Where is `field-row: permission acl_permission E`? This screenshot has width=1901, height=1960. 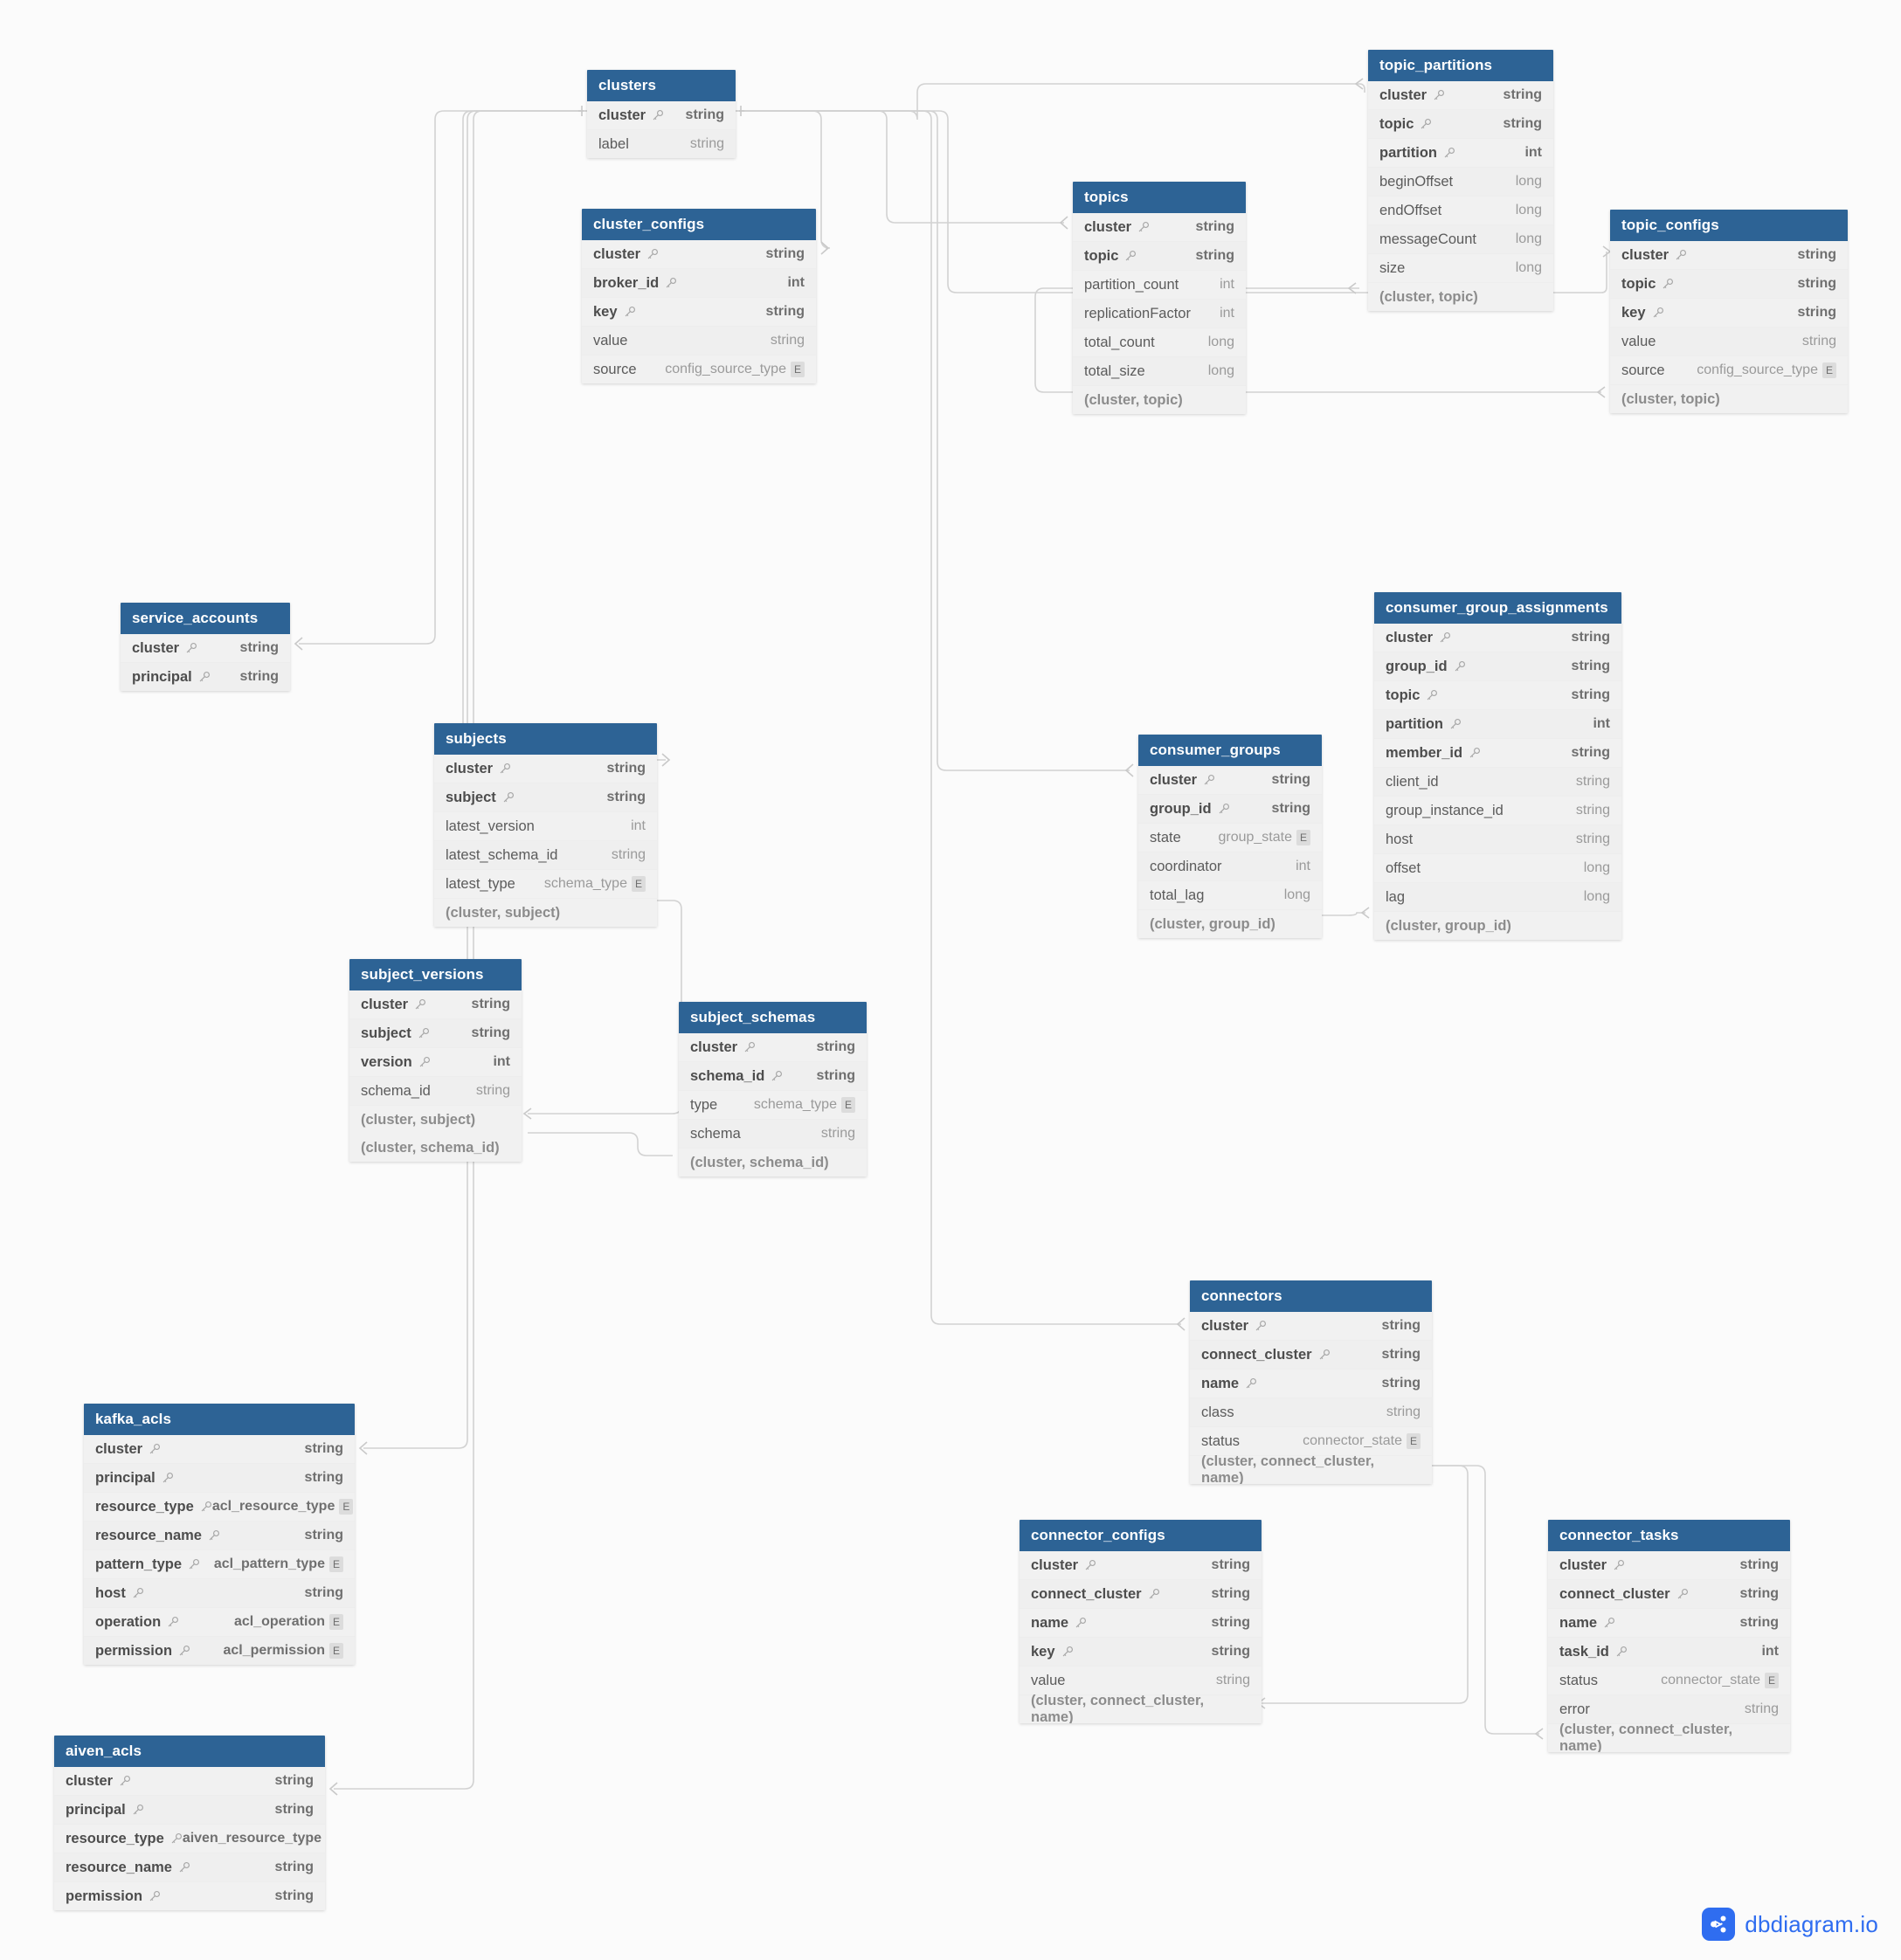 field-row: permission acl_permission E is located at coordinates (219, 1651).